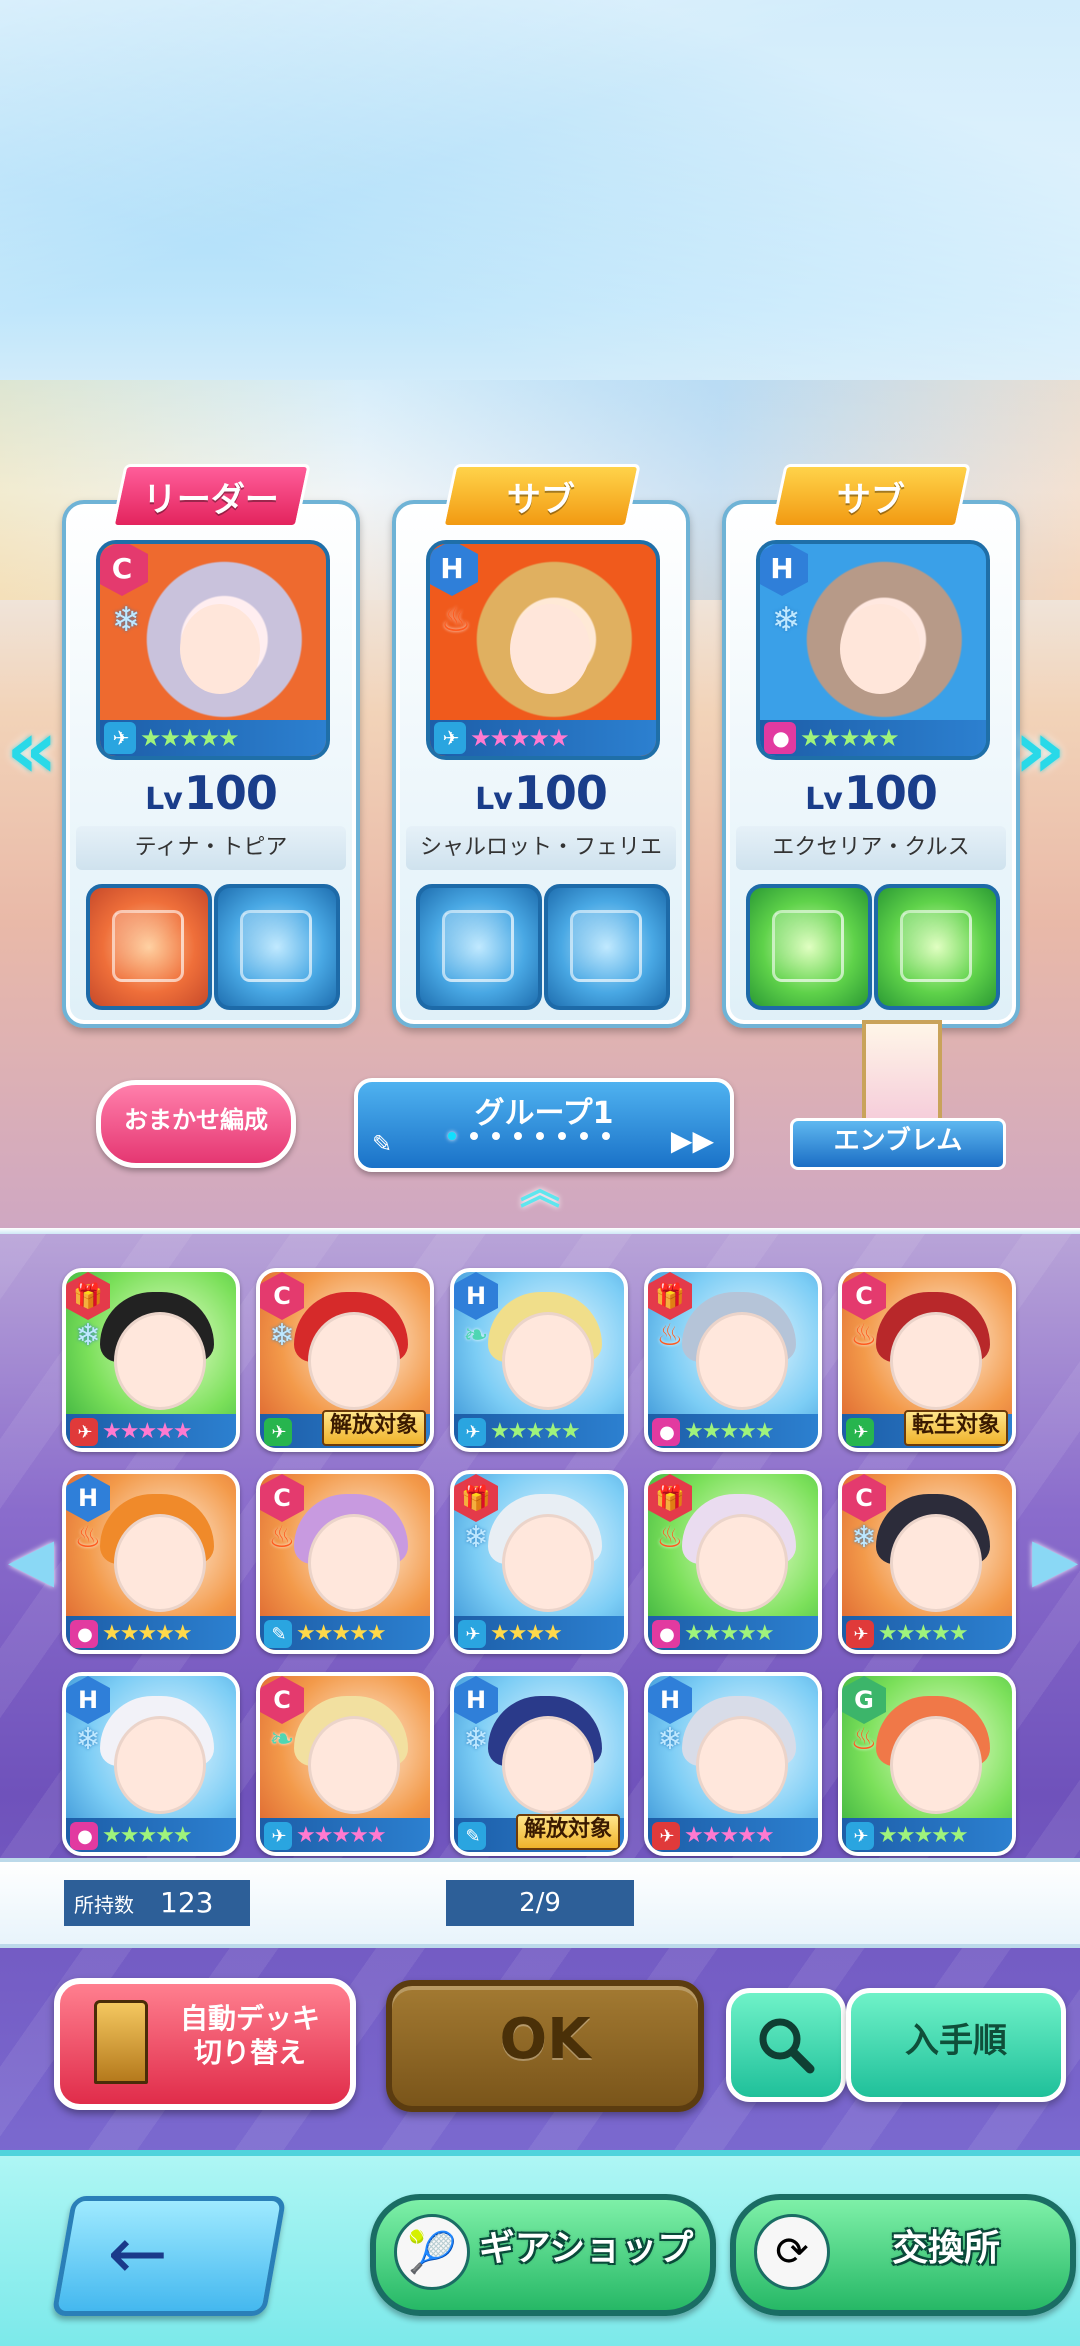  I want to click on sub2-portrait: H ❄ ● ★★★★★, so click(873, 650).